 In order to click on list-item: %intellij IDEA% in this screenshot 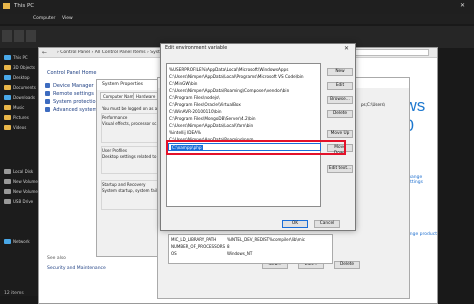, I will do `click(244, 132)`.